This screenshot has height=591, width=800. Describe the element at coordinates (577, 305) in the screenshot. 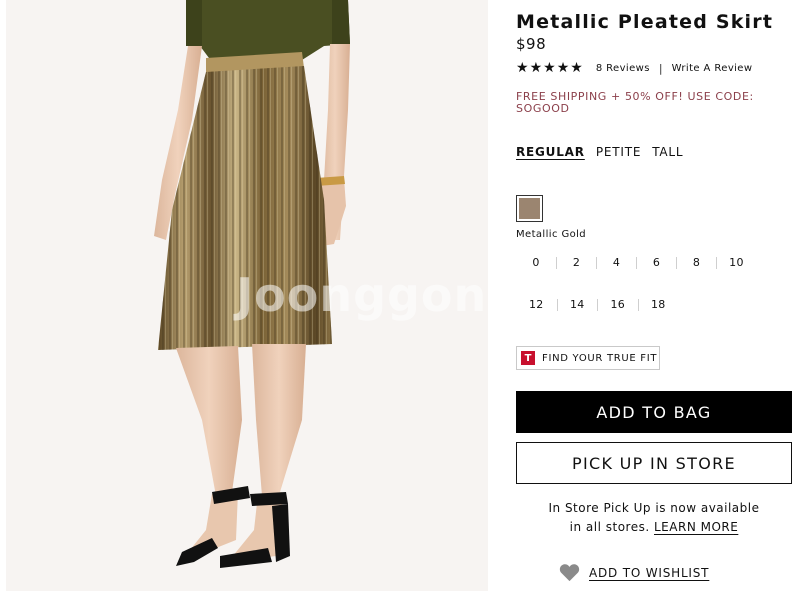

I see `size-option: 14` at that location.